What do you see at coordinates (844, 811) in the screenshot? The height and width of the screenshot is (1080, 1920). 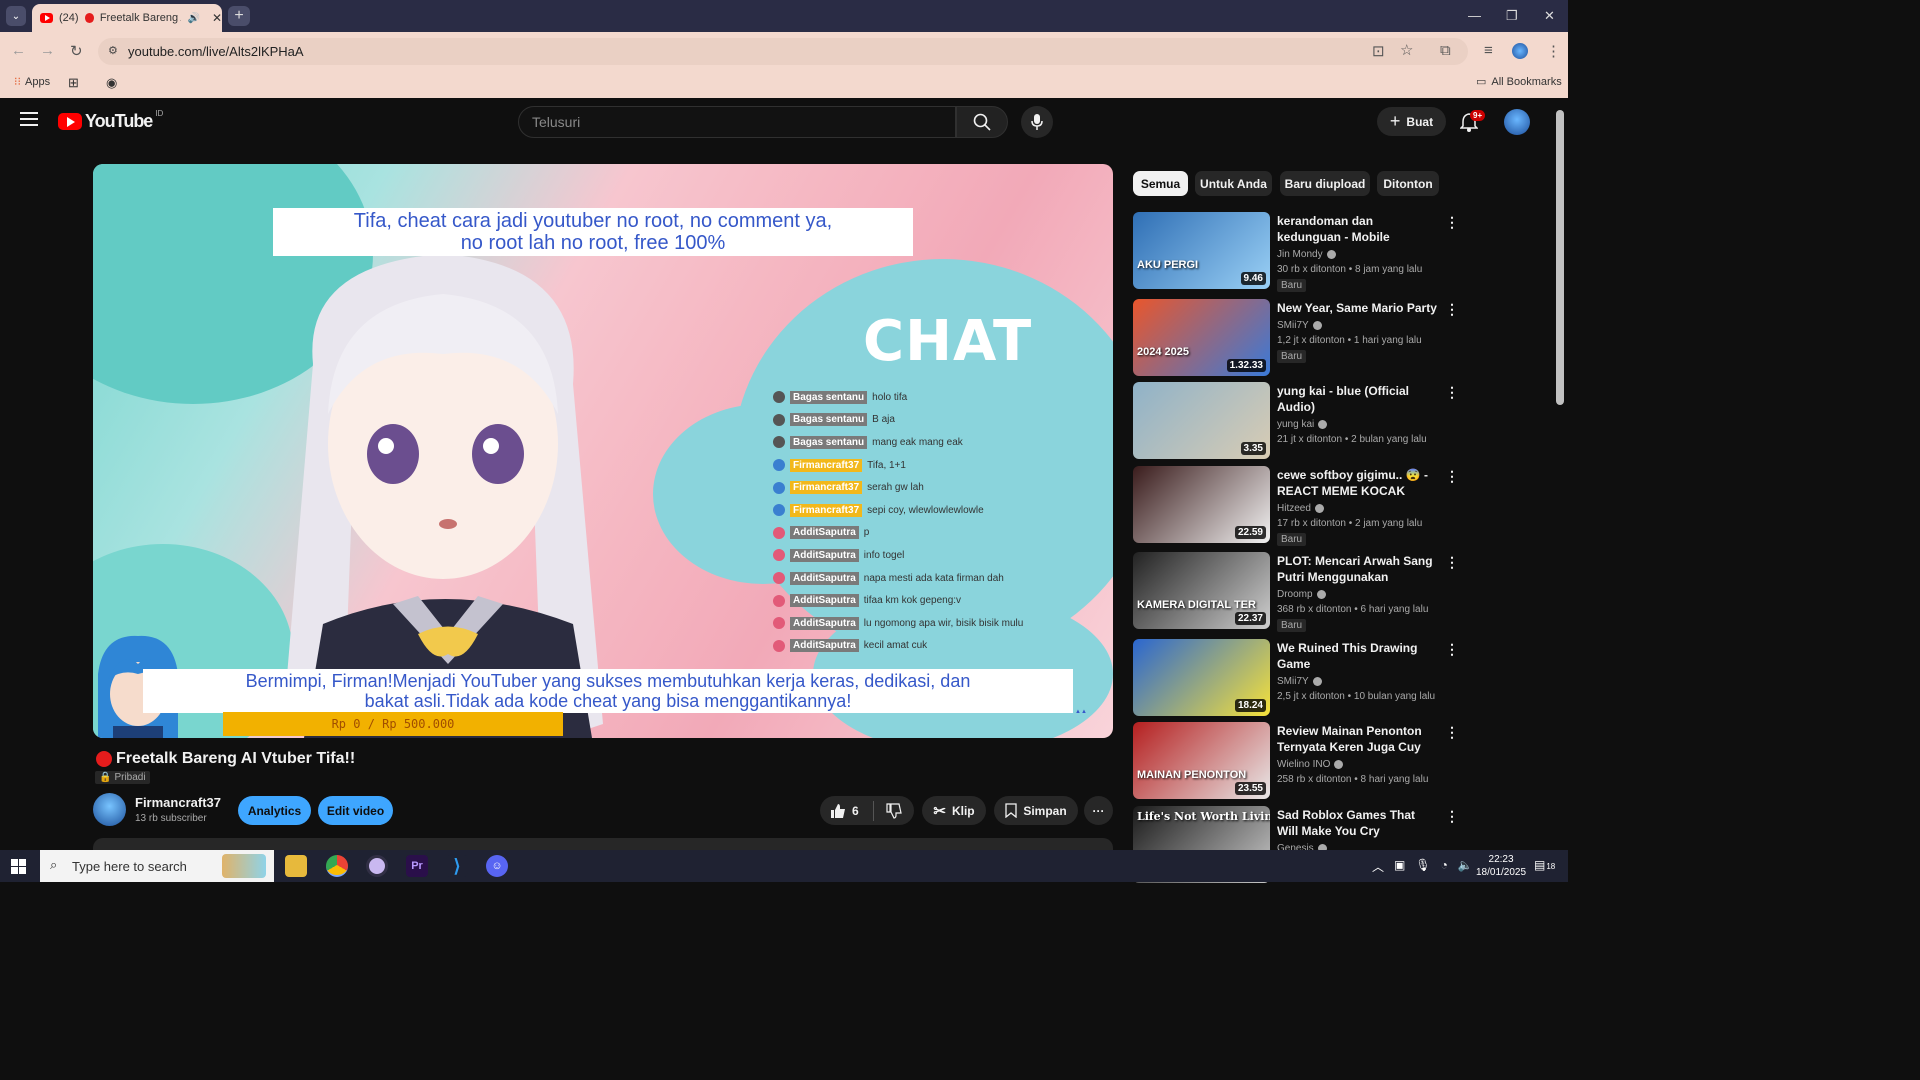 I see `like-button: 6` at bounding box center [844, 811].